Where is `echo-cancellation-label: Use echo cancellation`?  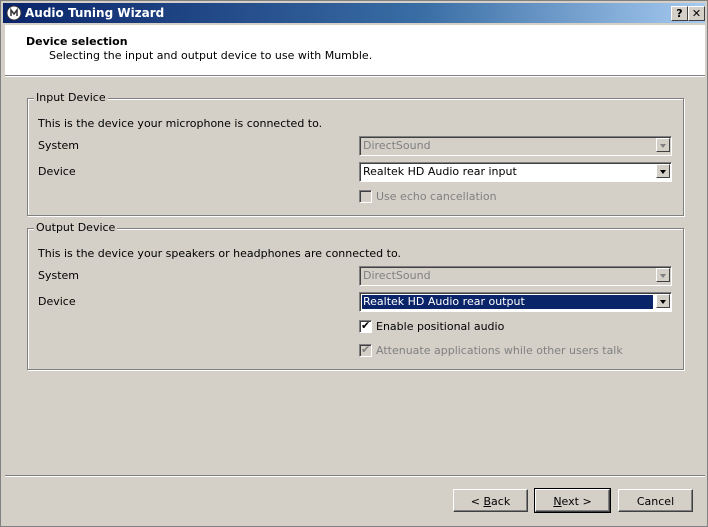
echo-cancellation-label: Use echo cancellation is located at coordinates (436, 196).